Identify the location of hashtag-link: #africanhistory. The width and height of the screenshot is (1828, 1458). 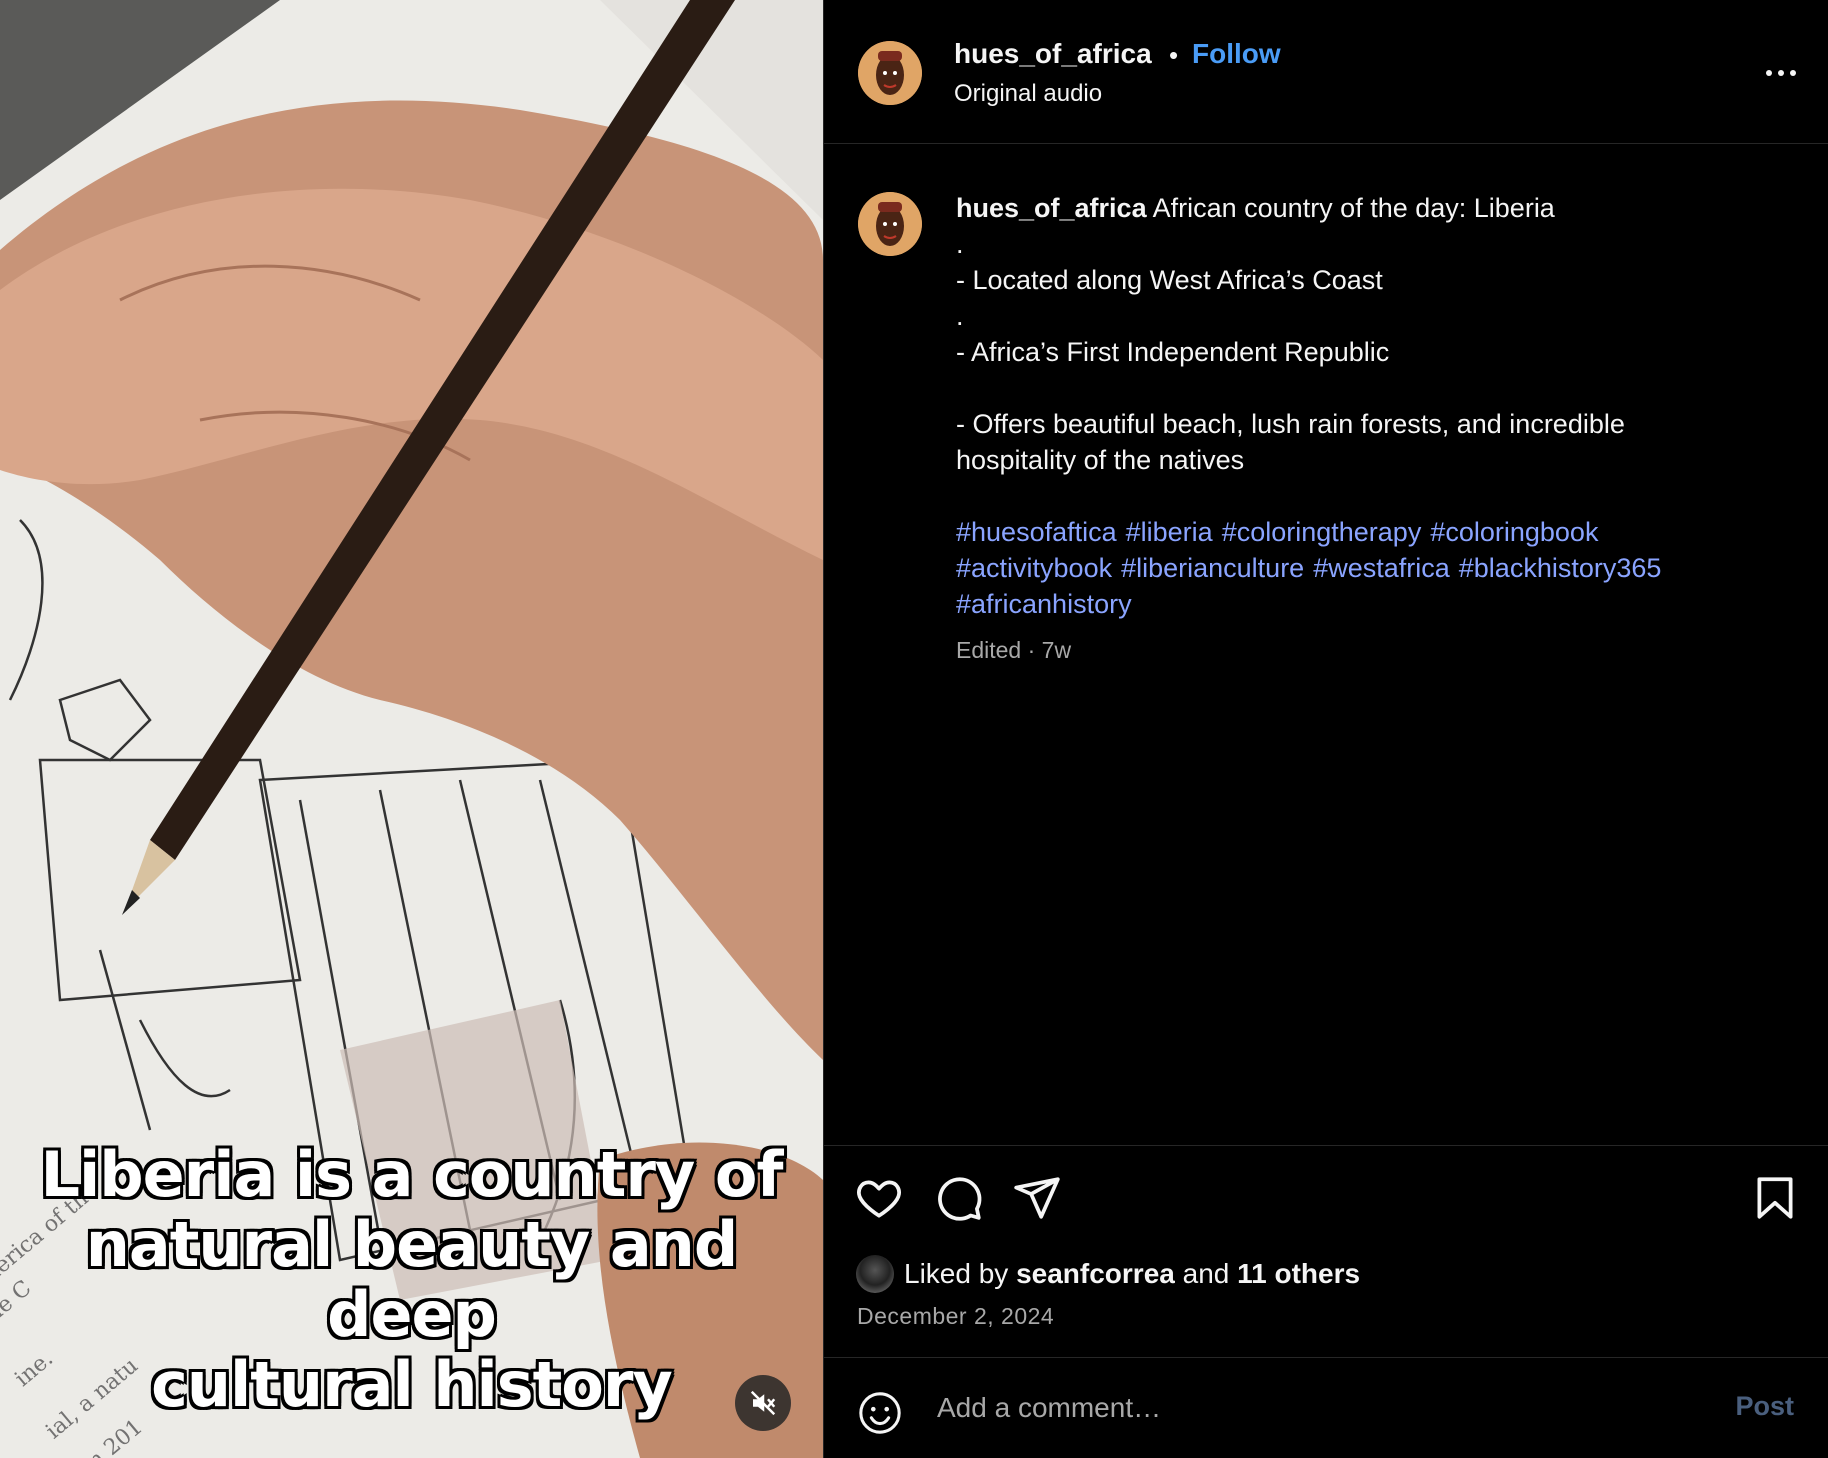
(1044, 604).